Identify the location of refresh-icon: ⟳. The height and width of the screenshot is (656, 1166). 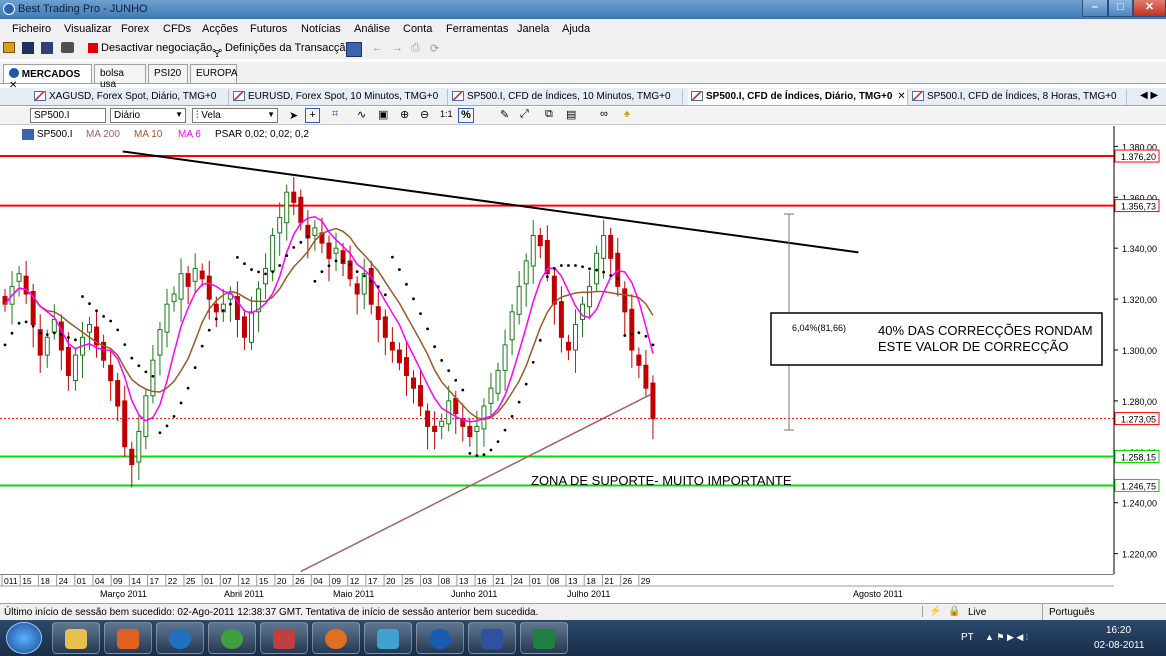
(434, 48).